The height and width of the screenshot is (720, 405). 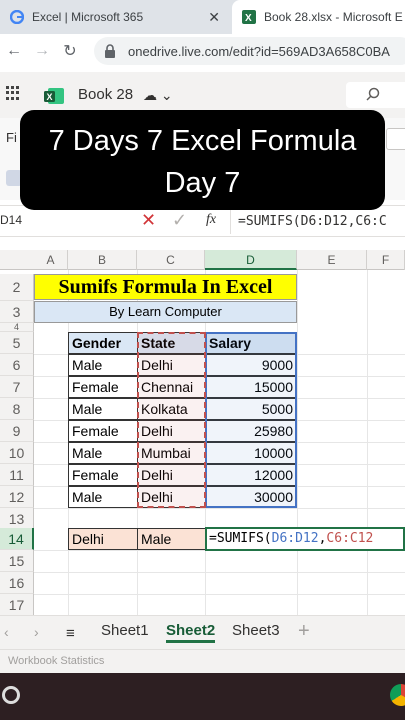 I want to click on reload-icon: ↻, so click(x=70, y=51).